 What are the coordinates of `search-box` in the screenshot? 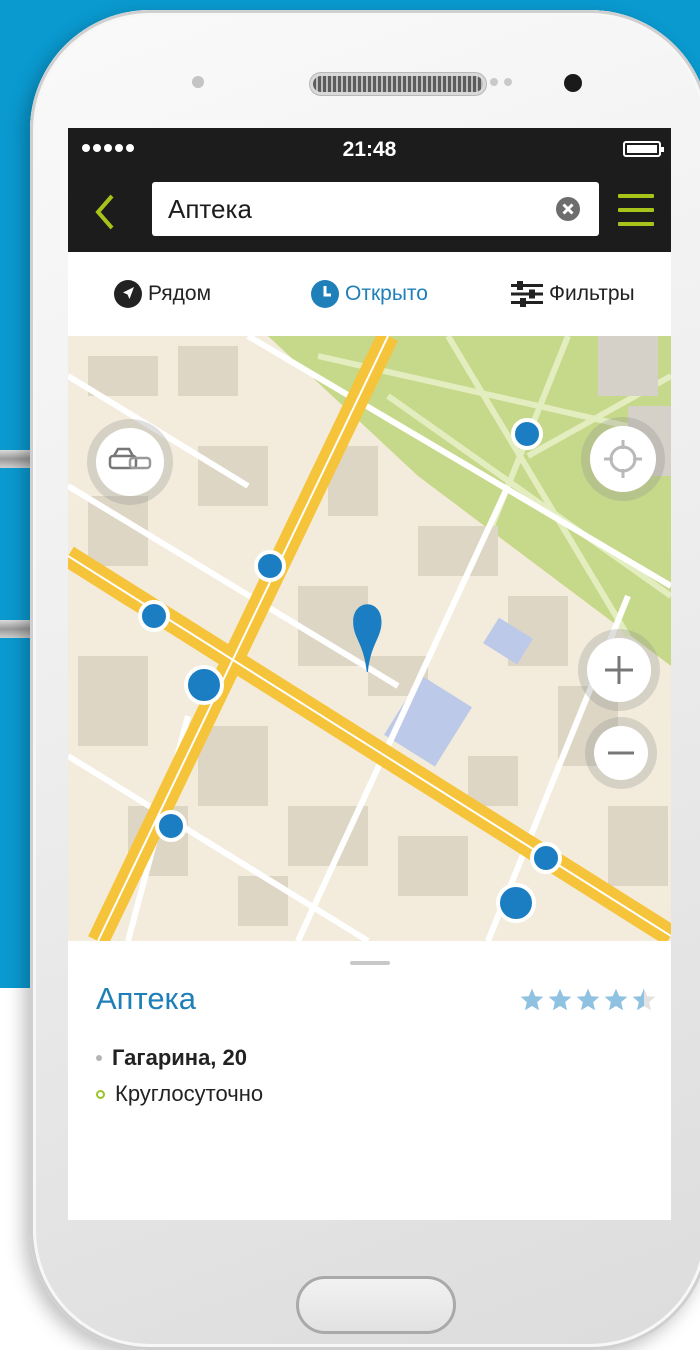 It's located at (375, 209).